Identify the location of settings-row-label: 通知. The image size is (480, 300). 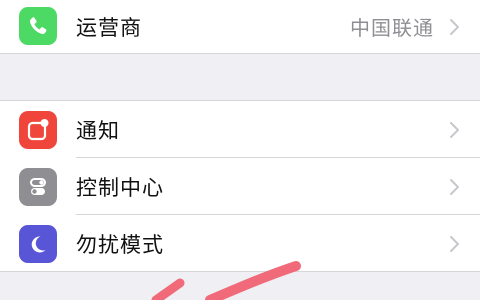
(98, 130).